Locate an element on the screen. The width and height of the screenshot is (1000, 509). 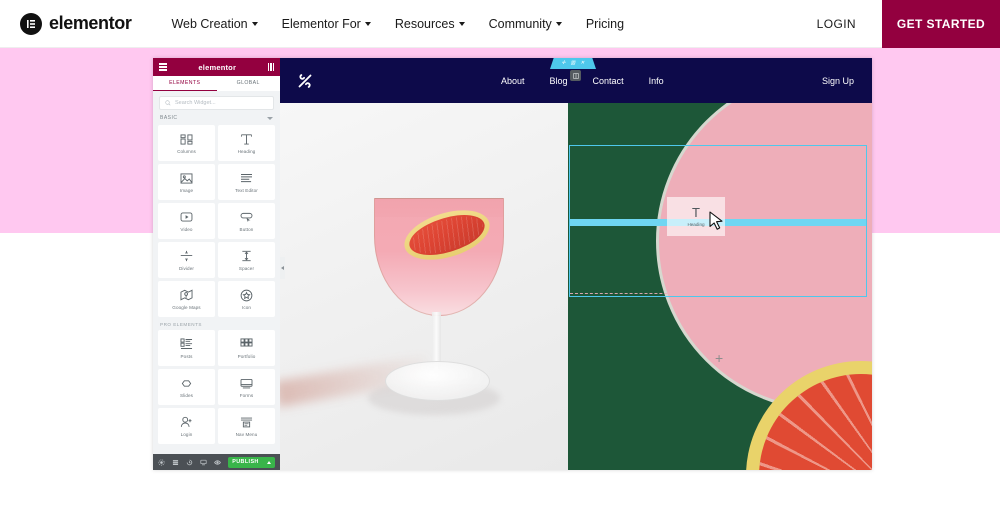
column-bottom-guide is located at coordinates (718, 293).